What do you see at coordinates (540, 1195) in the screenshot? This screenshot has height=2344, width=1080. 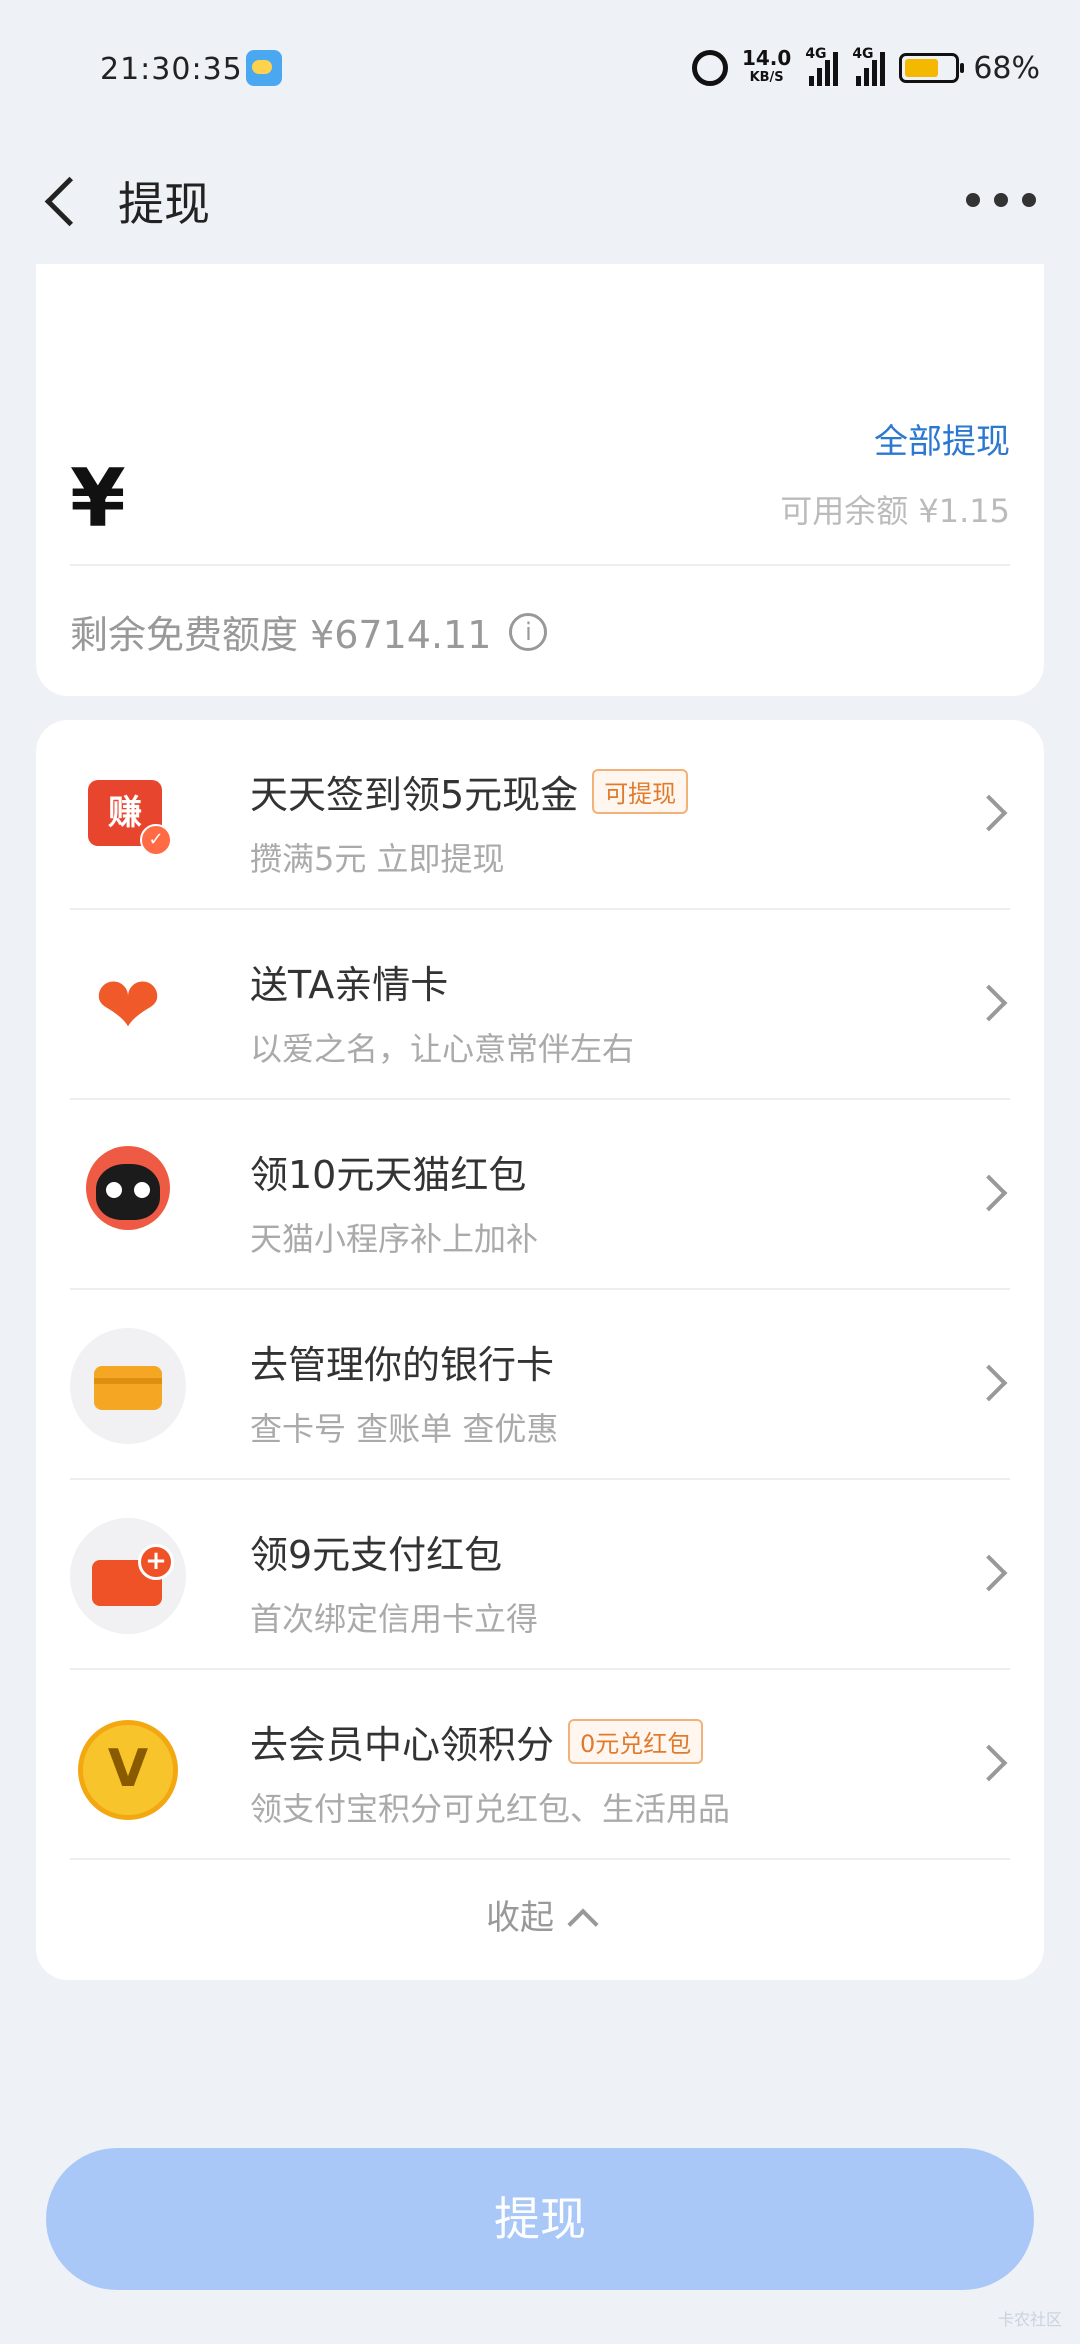 I see `list-item: 领10元天猫红包 天猫小程序补上加补` at bounding box center [540, 1195].